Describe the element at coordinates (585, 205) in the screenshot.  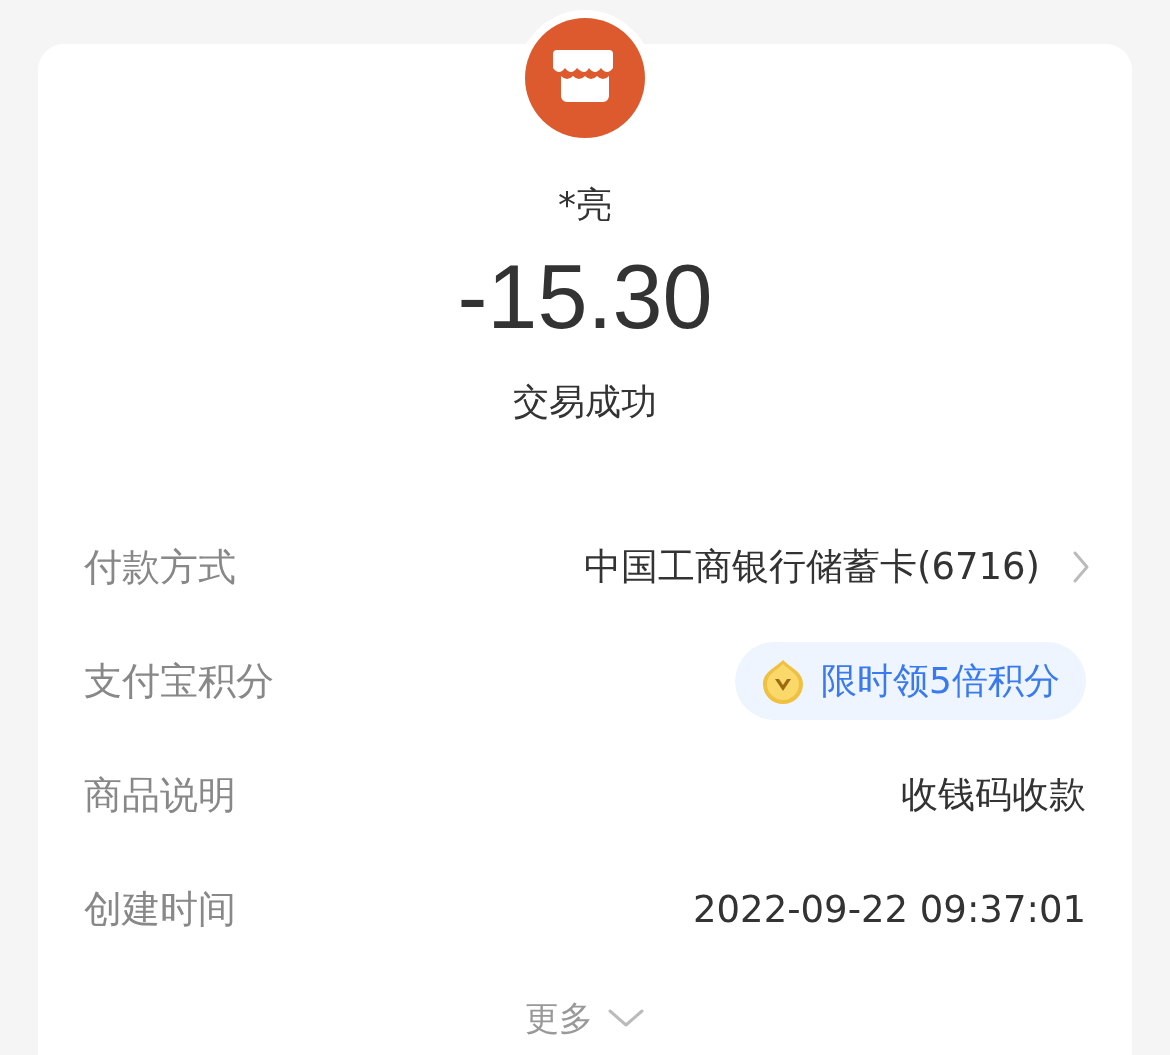
I see `payee-name: *亮` at that location.